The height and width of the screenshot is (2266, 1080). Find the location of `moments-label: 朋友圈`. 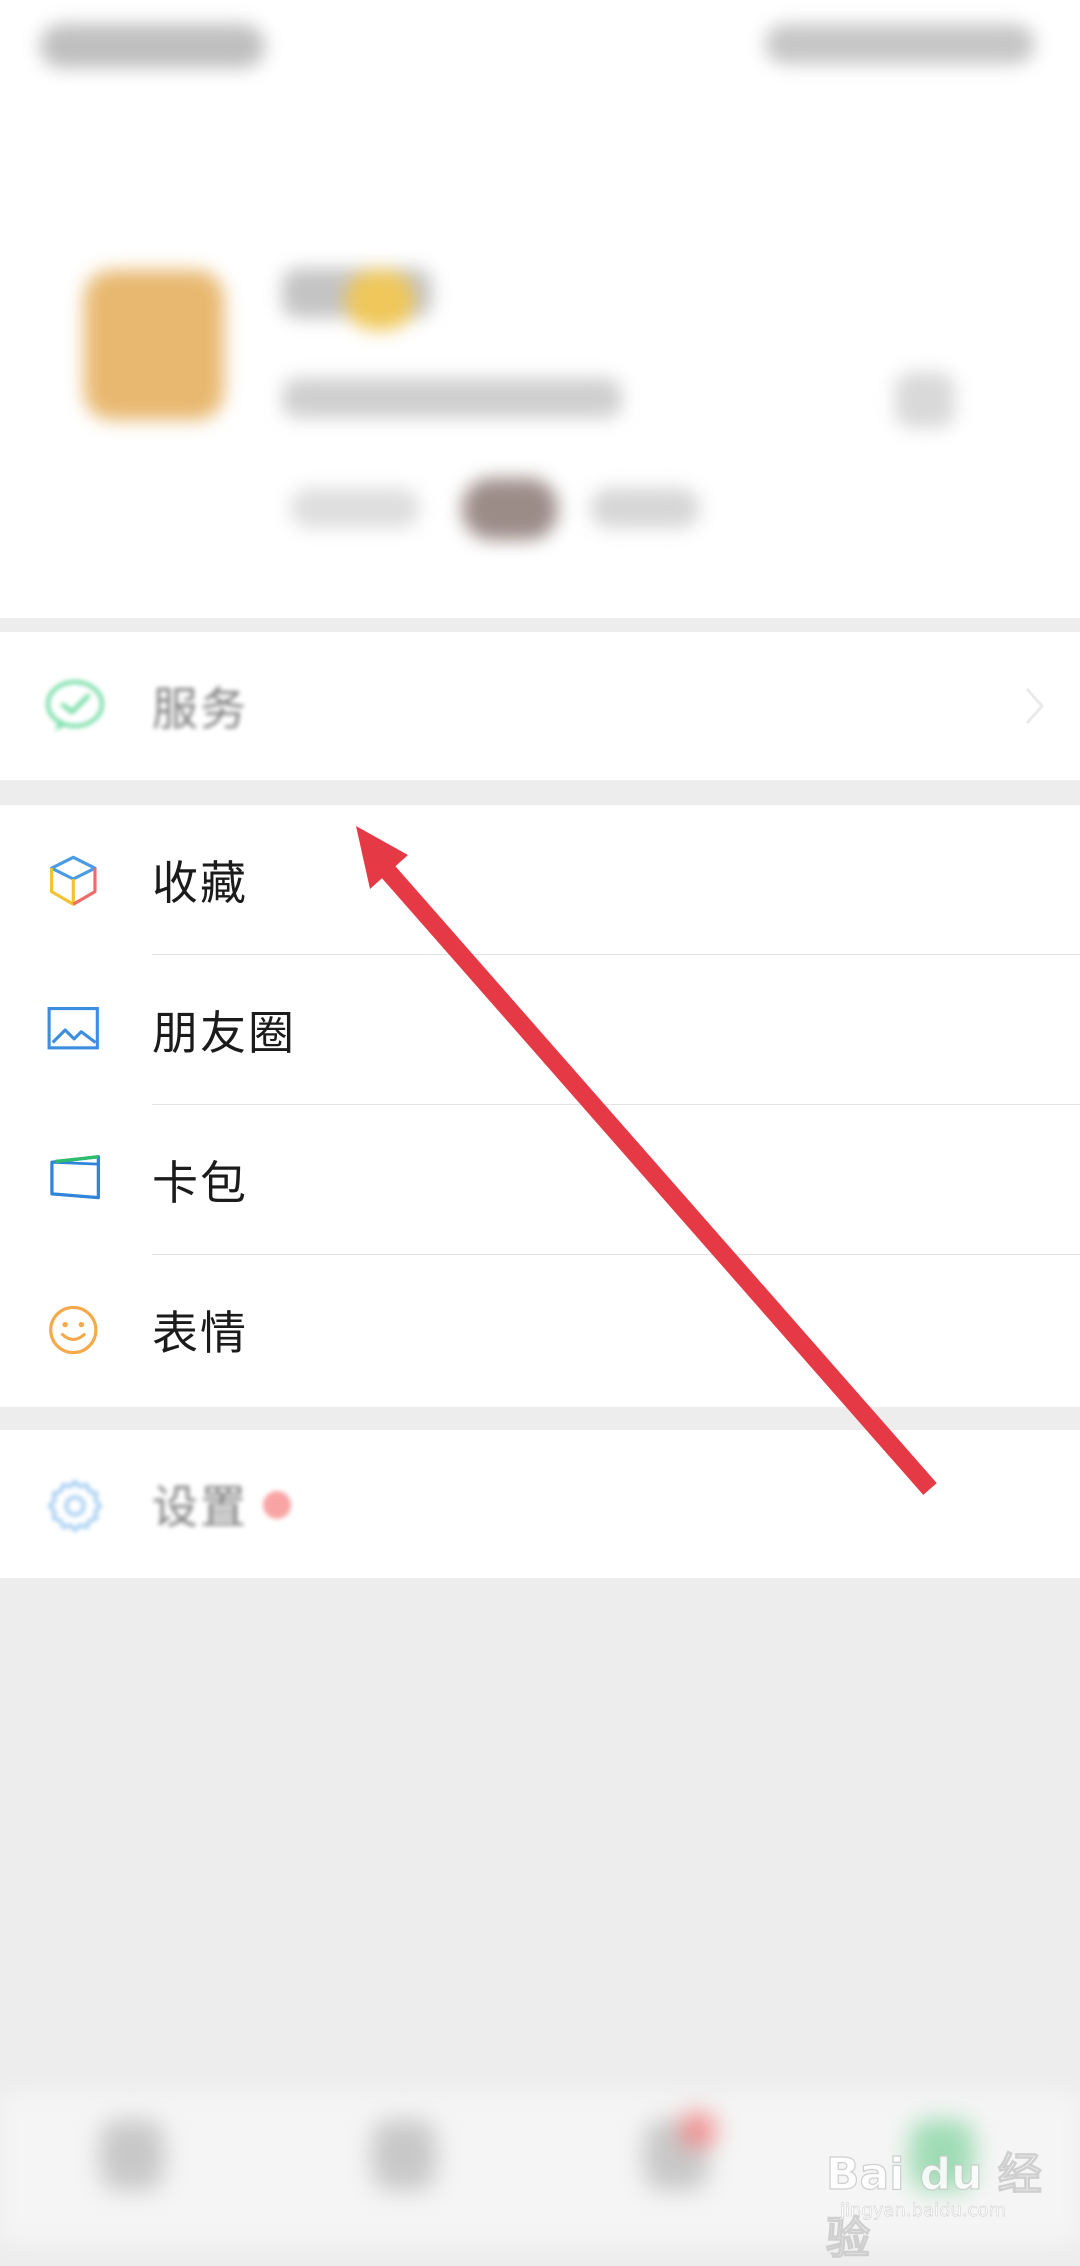

moments-label: 朋友圈 is located at coordinates (224, 1033).